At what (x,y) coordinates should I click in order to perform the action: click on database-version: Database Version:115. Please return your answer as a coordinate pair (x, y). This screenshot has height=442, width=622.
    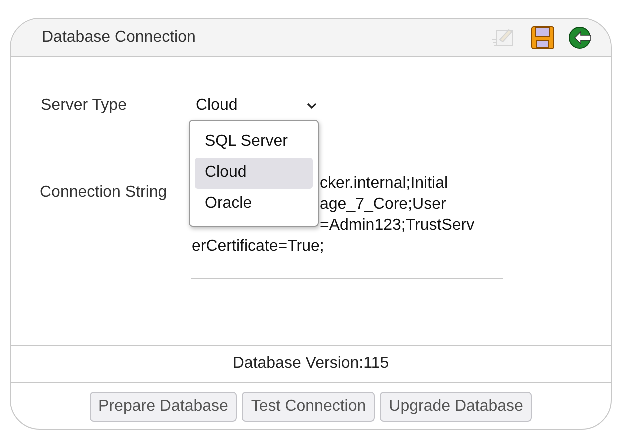
    Looking at the image, I should click on (311, 364).